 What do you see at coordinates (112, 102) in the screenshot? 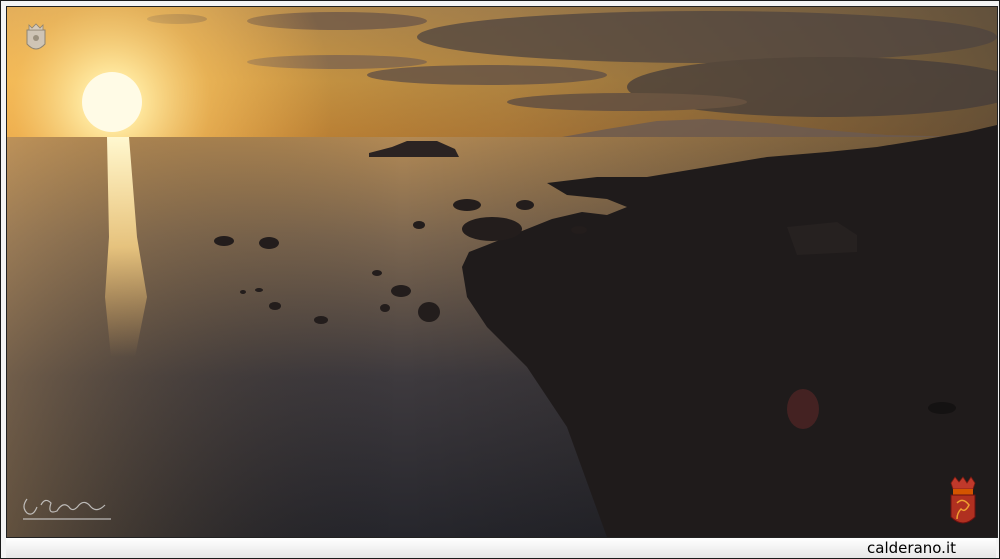
I see `sun` at bounding box center [112, 102].